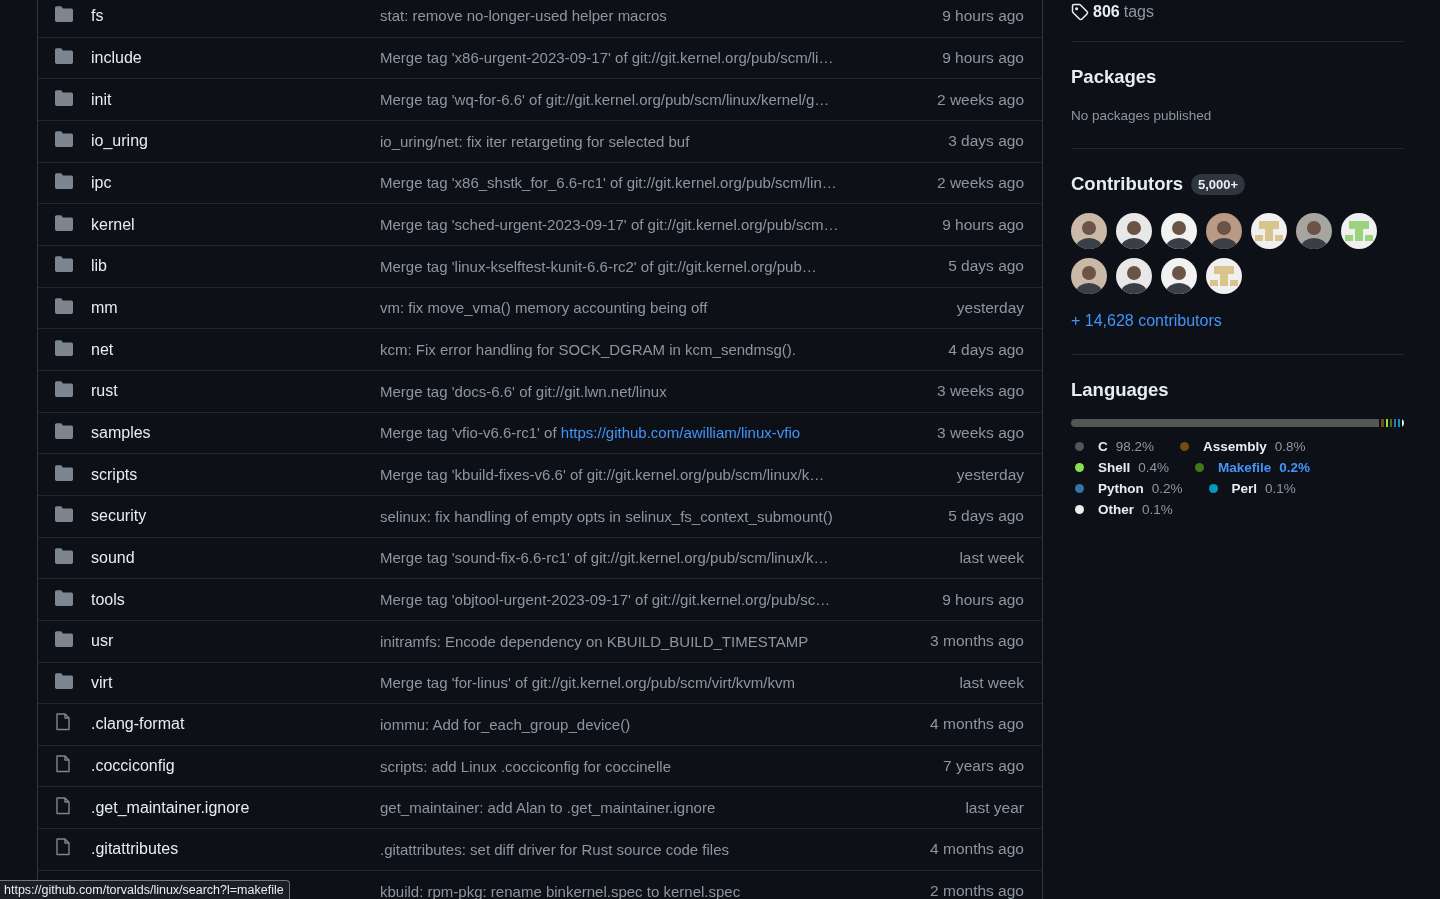  I want to click on tags-count: 806, so click(1106, 12).